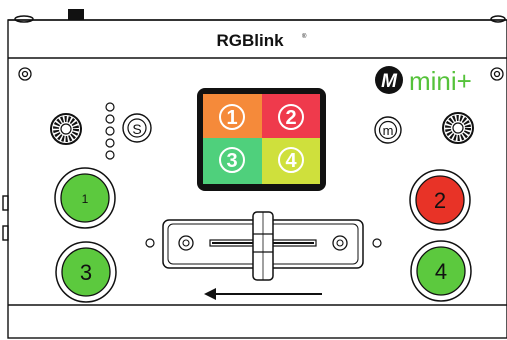  Describe the element at coordinates (290, 118) in the screenshot. I see `screen-number-2: 2` at that location.